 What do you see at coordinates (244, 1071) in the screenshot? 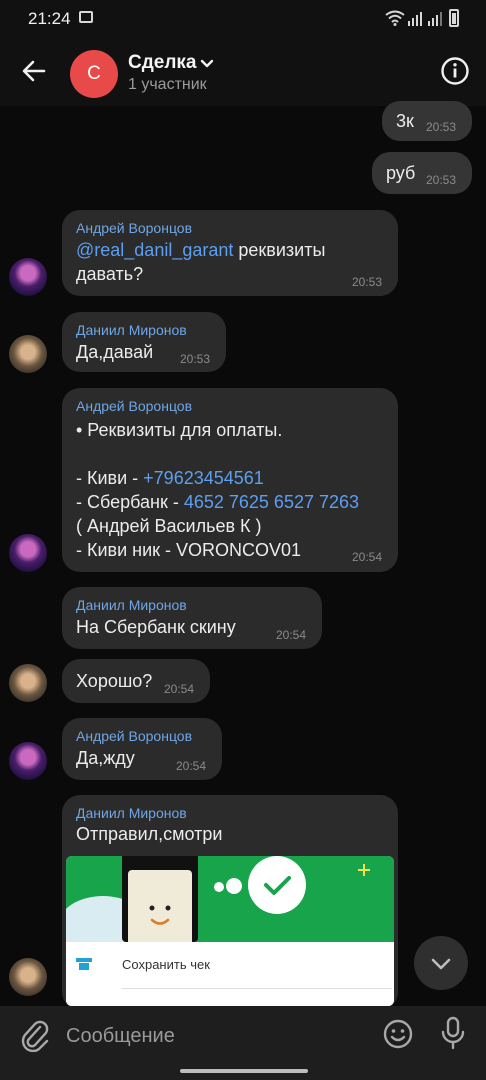
I see `gesture-nav-bar` at bounding box center [244, 1071].